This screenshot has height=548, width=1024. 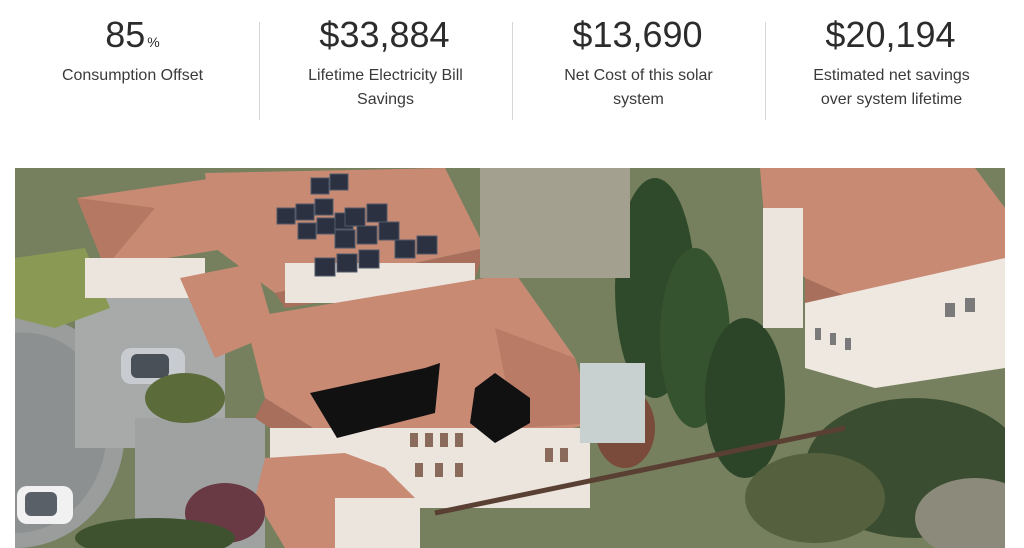 I want to click on stat-label: Lifetime Electricity Bill Savings, so click(x=385, y=87).